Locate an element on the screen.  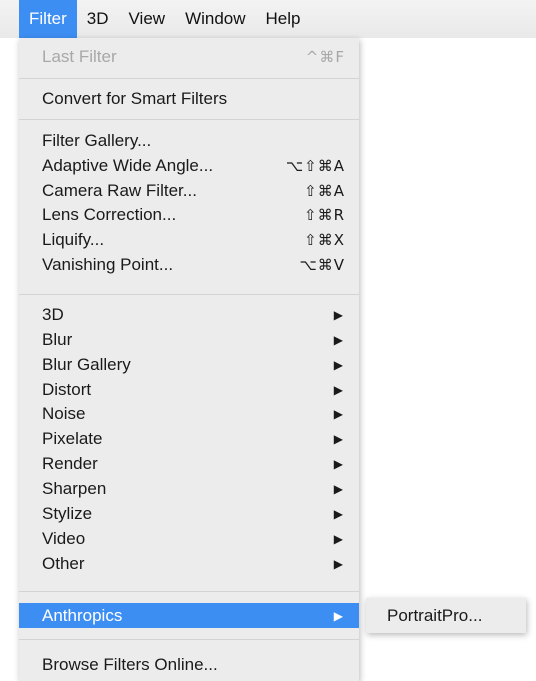
menu-item-distort: Distort ▶ is located at coordinates (189, 389).